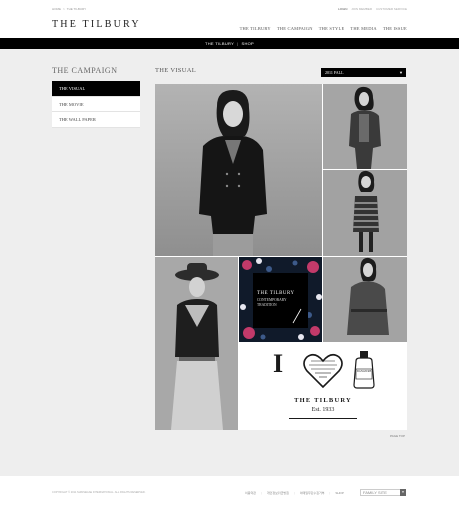  Describe the element at coordinates (323, 418) in the screenshot. I see `brand-graphic-rule` at that location.